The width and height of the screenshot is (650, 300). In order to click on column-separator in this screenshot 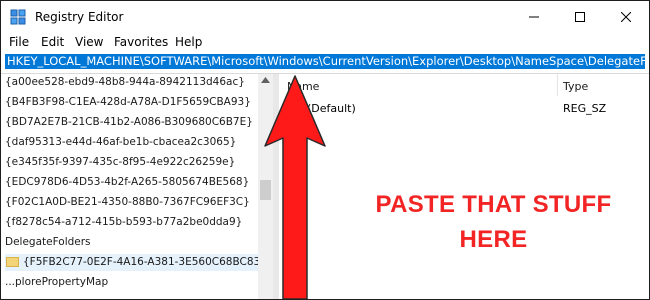, I will do `click(557, 85)`.